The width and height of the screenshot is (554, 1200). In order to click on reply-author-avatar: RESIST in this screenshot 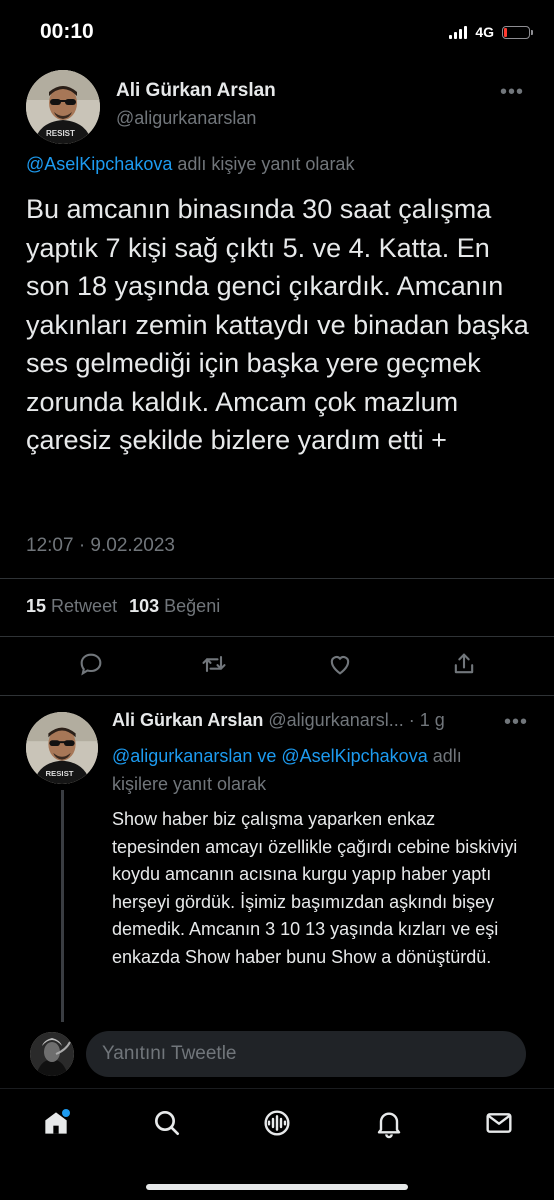, I will do `click(62, 748)`.